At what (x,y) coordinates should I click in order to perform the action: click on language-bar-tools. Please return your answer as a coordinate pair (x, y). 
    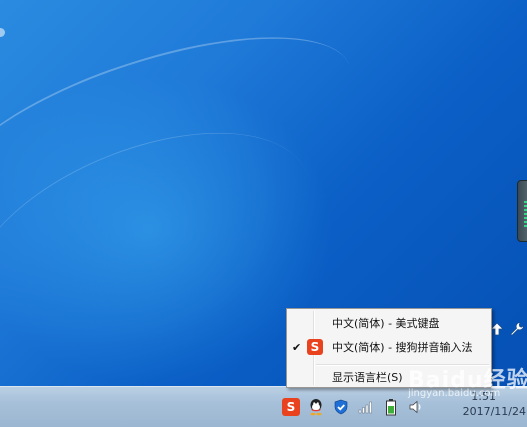
    Looking at the image, I should click on (508, 329).